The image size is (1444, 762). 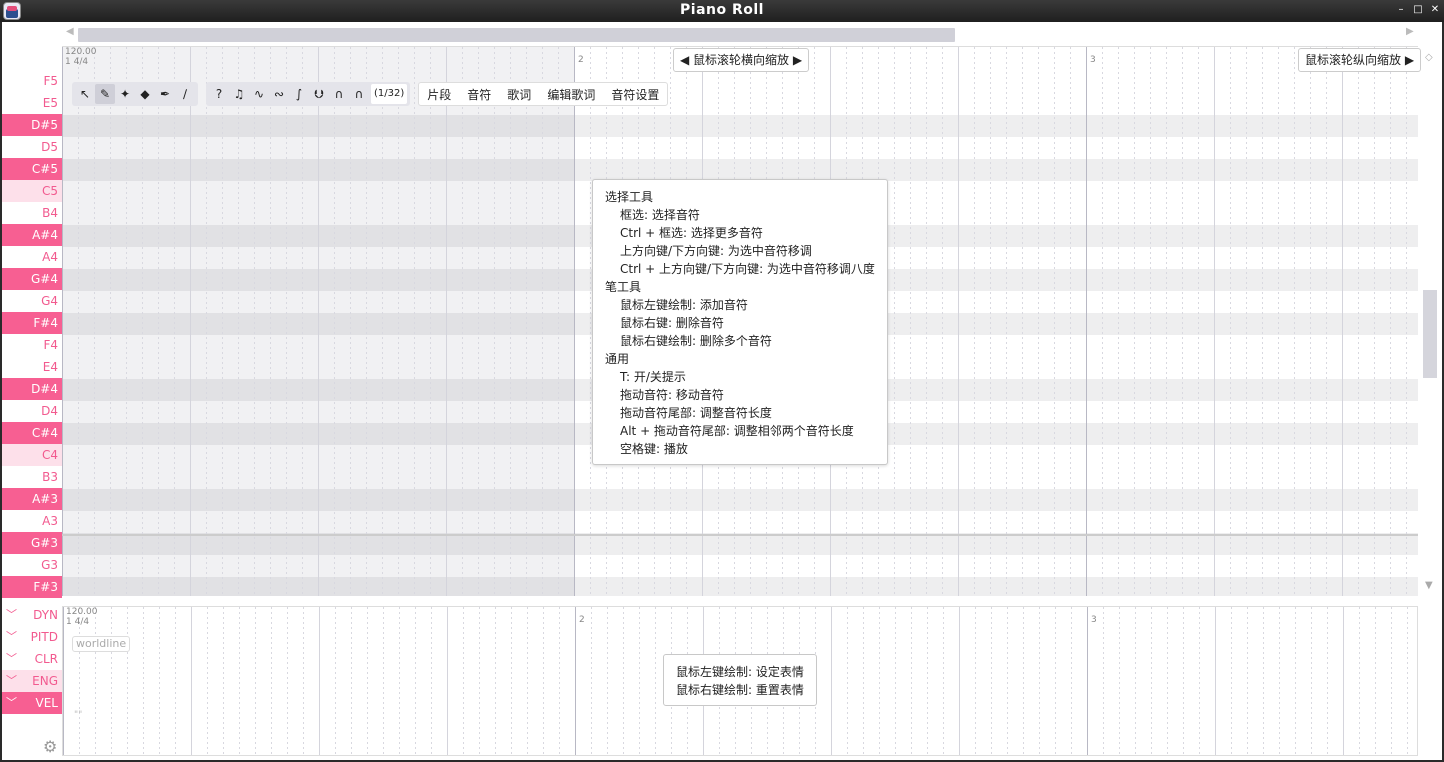 I want to click on piano-key: C5, so click(x=32, y=191).